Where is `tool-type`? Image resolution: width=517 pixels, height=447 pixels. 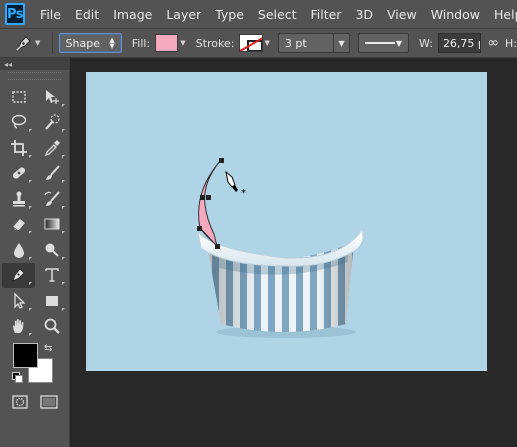 tool-type is located at coordinates (51, 276).